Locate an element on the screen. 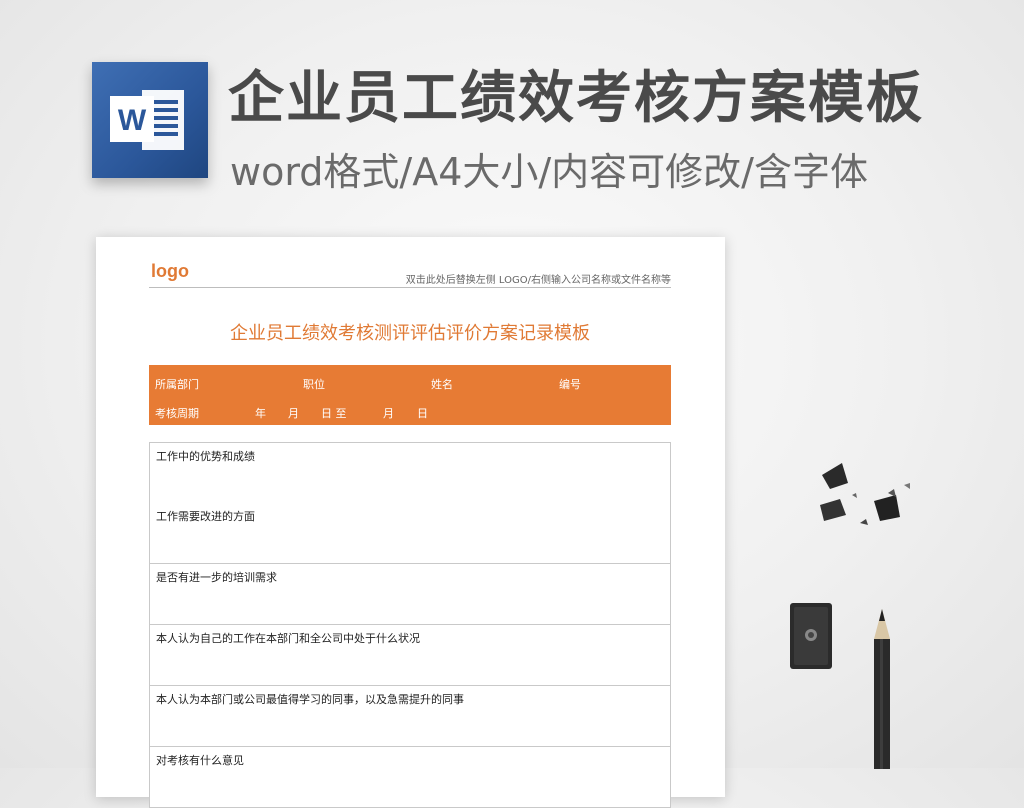  period-month-end: 月 is located at coordinates (388, 413).